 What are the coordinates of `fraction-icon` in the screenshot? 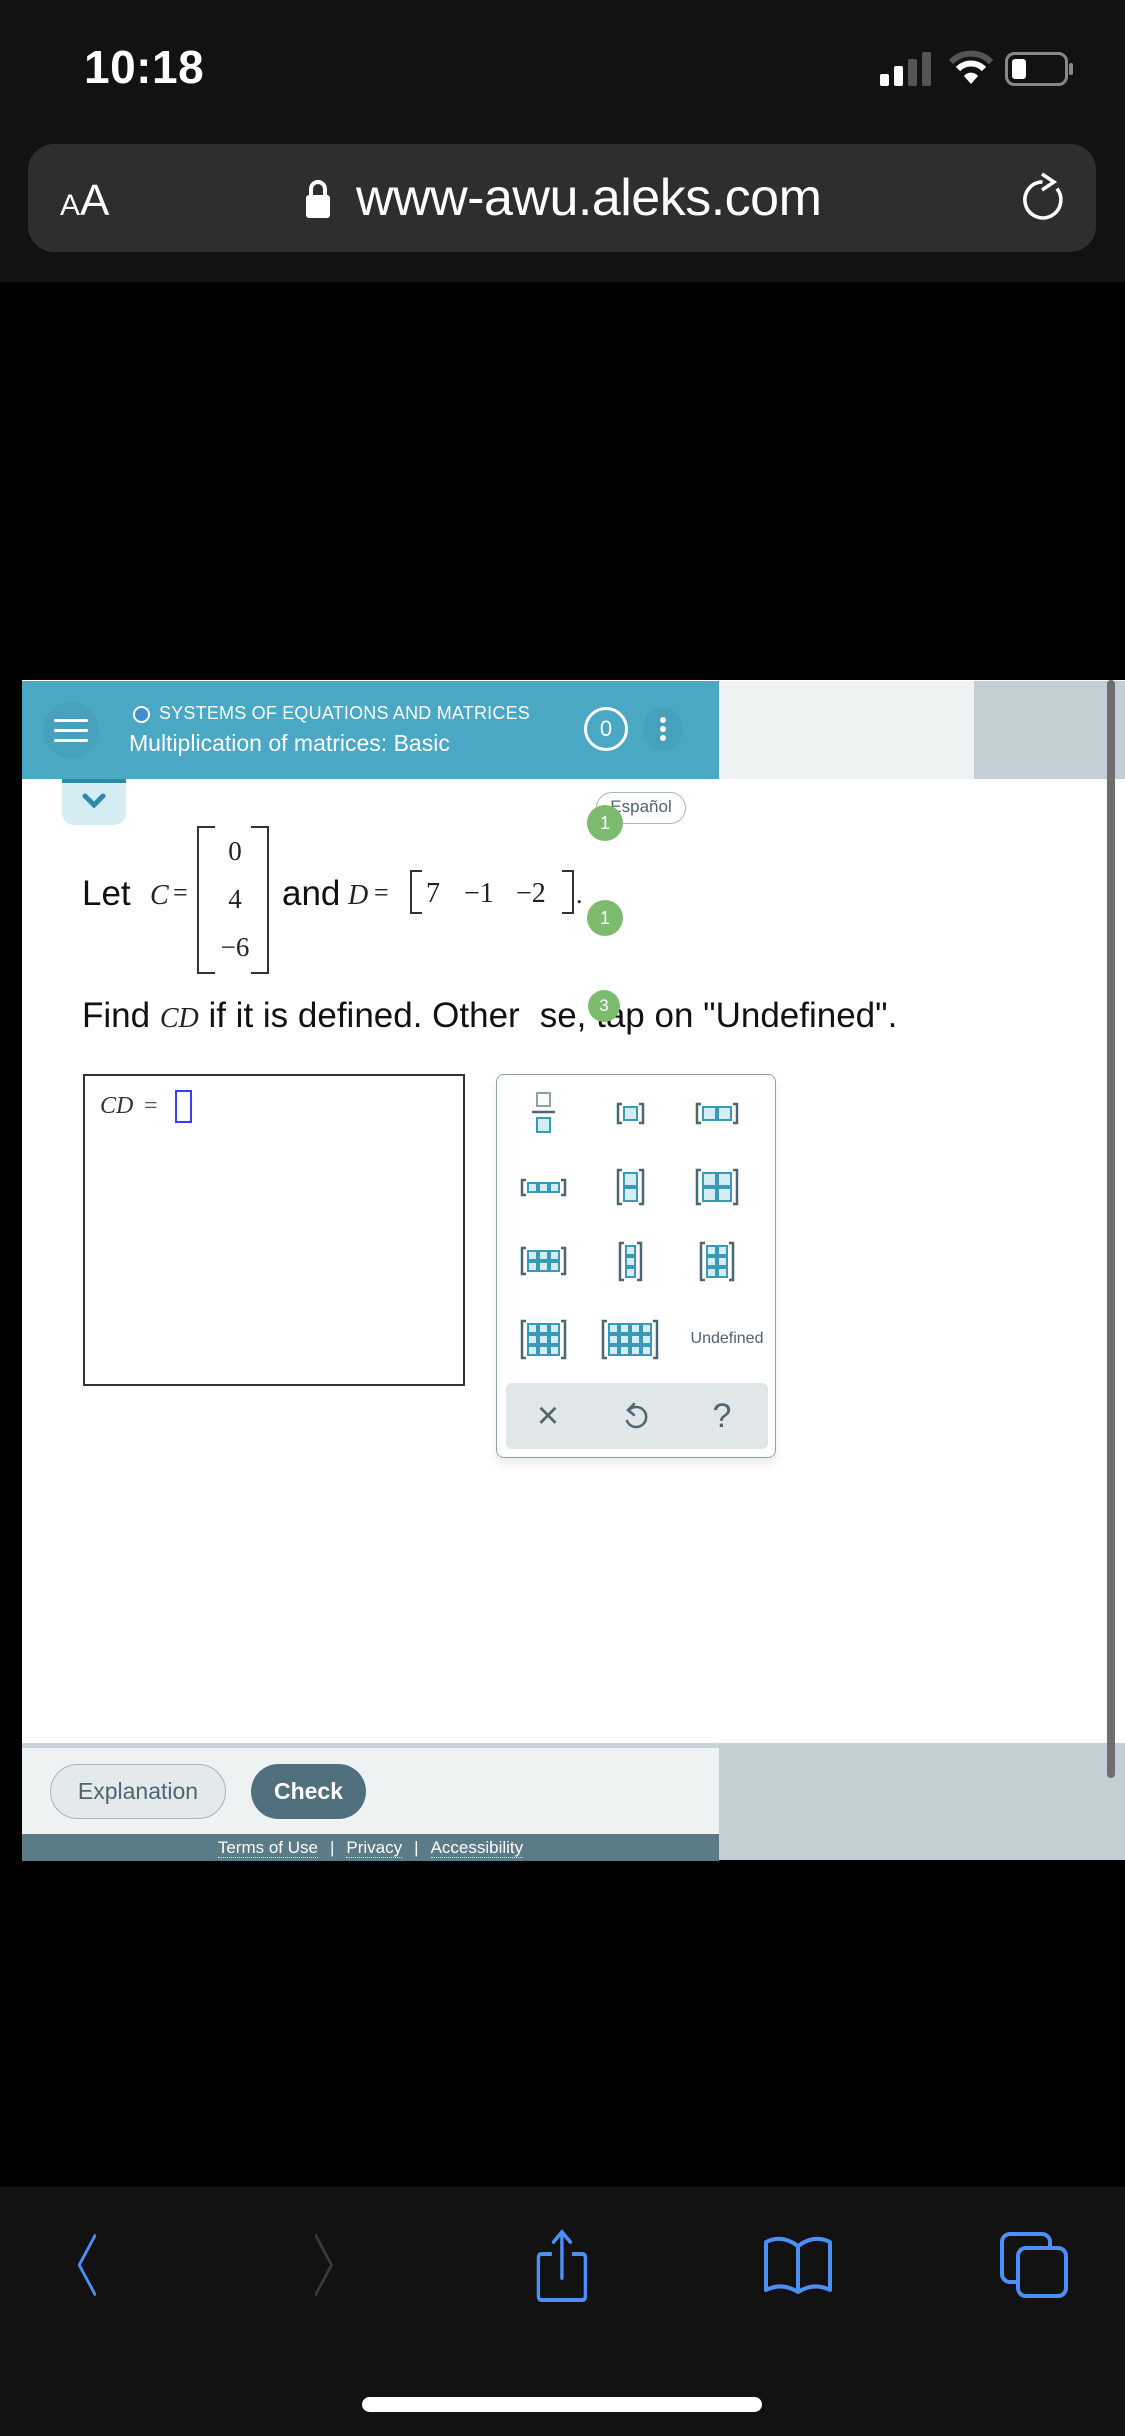 It's located at (543, 1112).